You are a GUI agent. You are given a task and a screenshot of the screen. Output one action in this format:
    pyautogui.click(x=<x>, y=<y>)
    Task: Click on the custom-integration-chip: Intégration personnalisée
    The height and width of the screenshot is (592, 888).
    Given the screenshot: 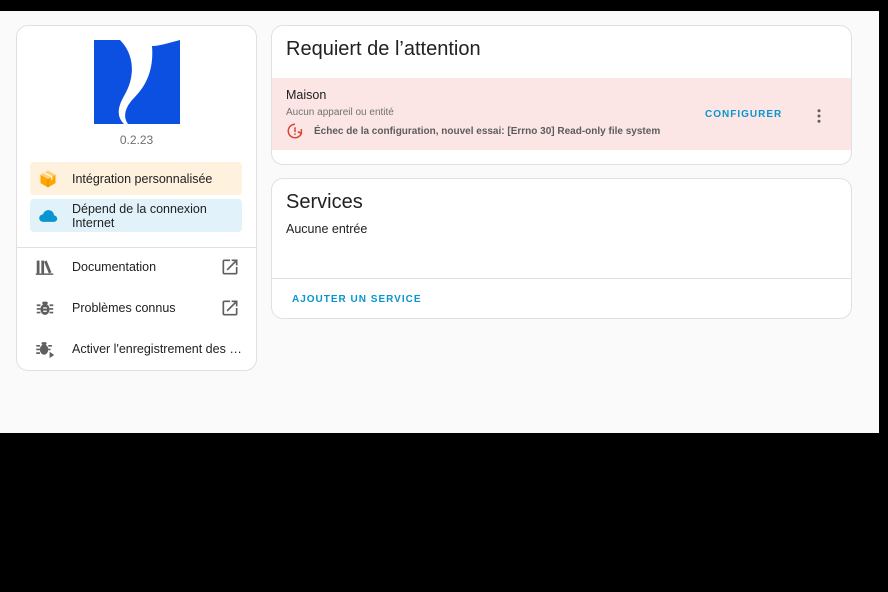 What is the action you would take?
    pyautogui.click(x=136, y=178)
    